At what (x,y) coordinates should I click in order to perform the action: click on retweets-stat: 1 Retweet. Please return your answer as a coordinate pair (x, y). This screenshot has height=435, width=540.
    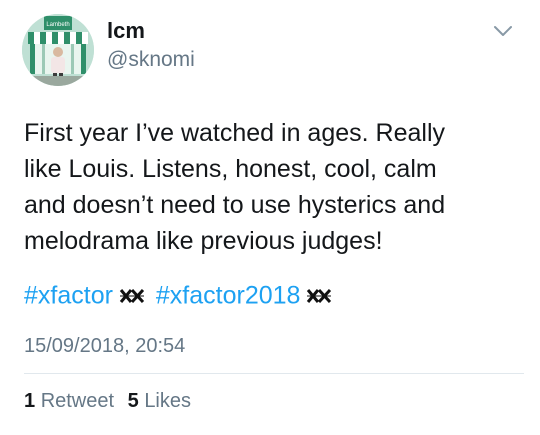
    Looking at the image, I should click on (69, 401).